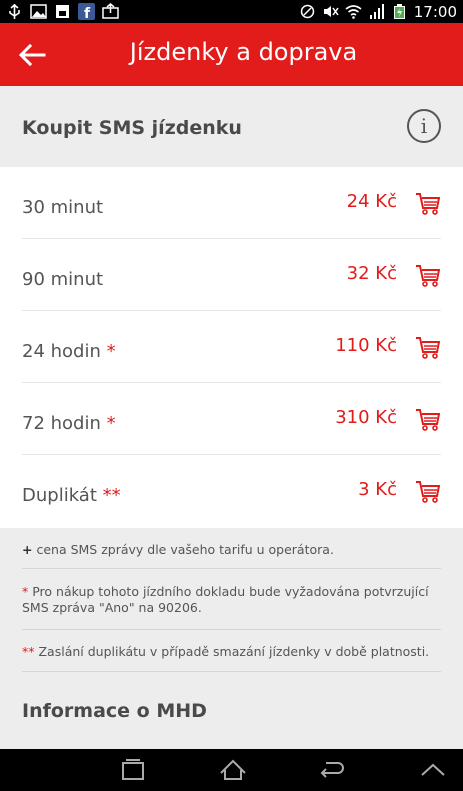 The height and width of the screenshot is (791, 463). I want to click on info-button: i, so click(424, 126).